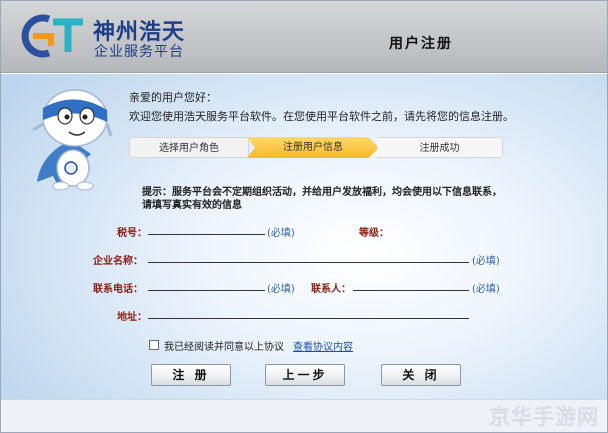 Image resolution: width=608 pixels, height=433 pixels. I want to click on notice-line-2: 请填写真实有效的信息, so click(192, 205).